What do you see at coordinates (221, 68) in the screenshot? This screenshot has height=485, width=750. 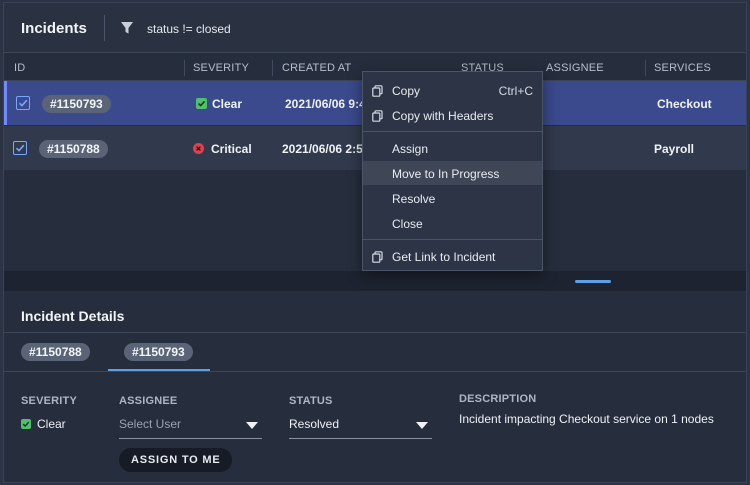 I see `column-header-severity: SEVERITY` at bounding box center [221, 68].